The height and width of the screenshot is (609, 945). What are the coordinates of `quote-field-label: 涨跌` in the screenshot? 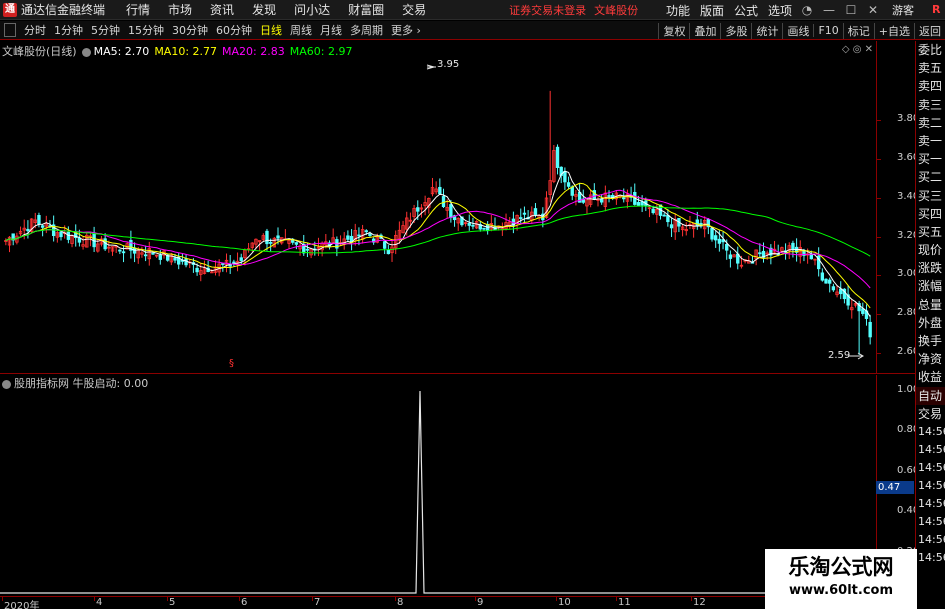 It's located at (930, 268).